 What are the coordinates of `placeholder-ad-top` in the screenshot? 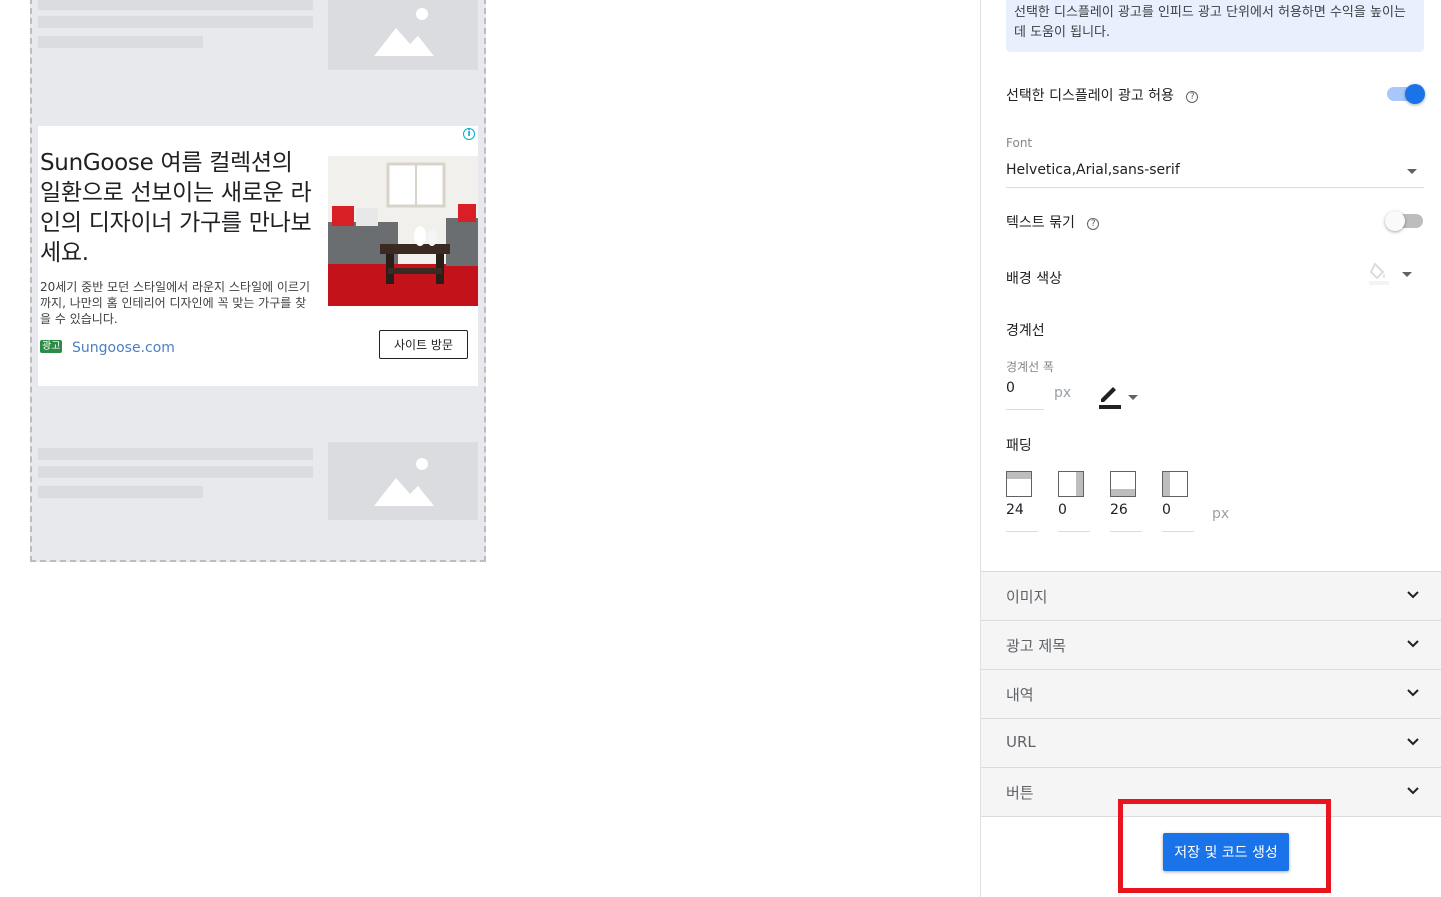 It's located at (258, 36).